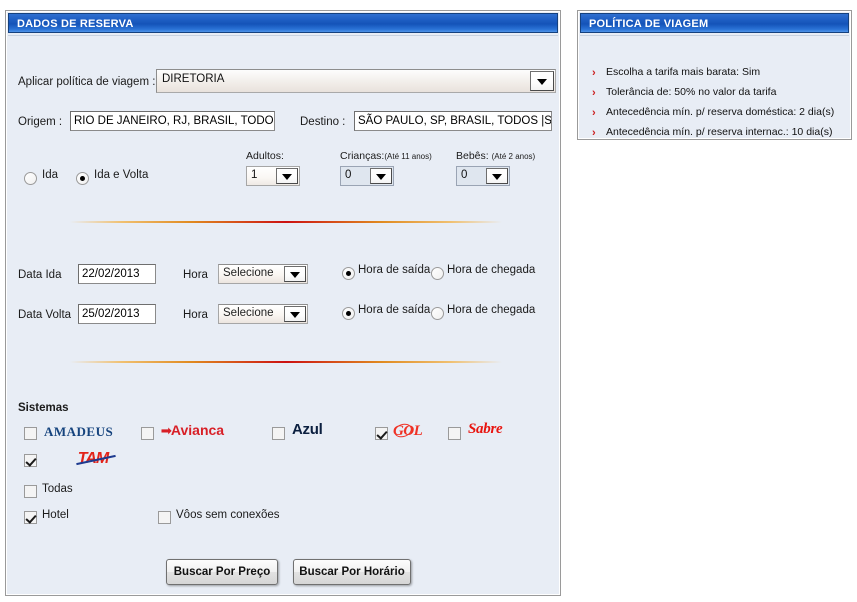 Image resolution: width=857 pixels, height=602 pixels. Describe the element at coordinates (222, 572) in the screenshot. I see `search-by-price-button: Buscar Por Preço` at that location.